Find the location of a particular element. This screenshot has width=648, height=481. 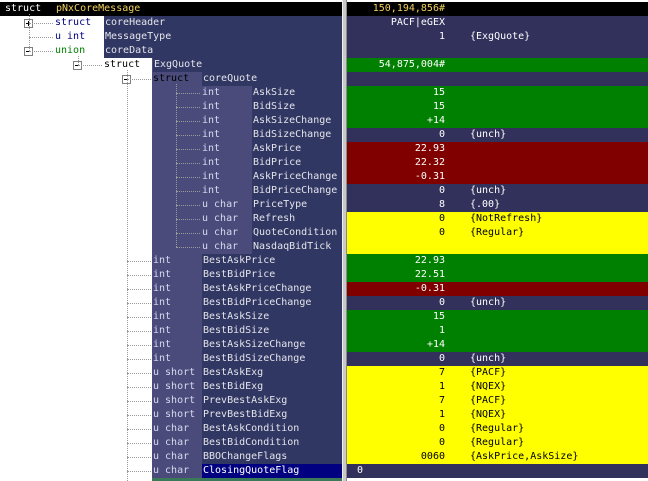

field-value: PACF|eGEX is located at coordinates (417, 22).